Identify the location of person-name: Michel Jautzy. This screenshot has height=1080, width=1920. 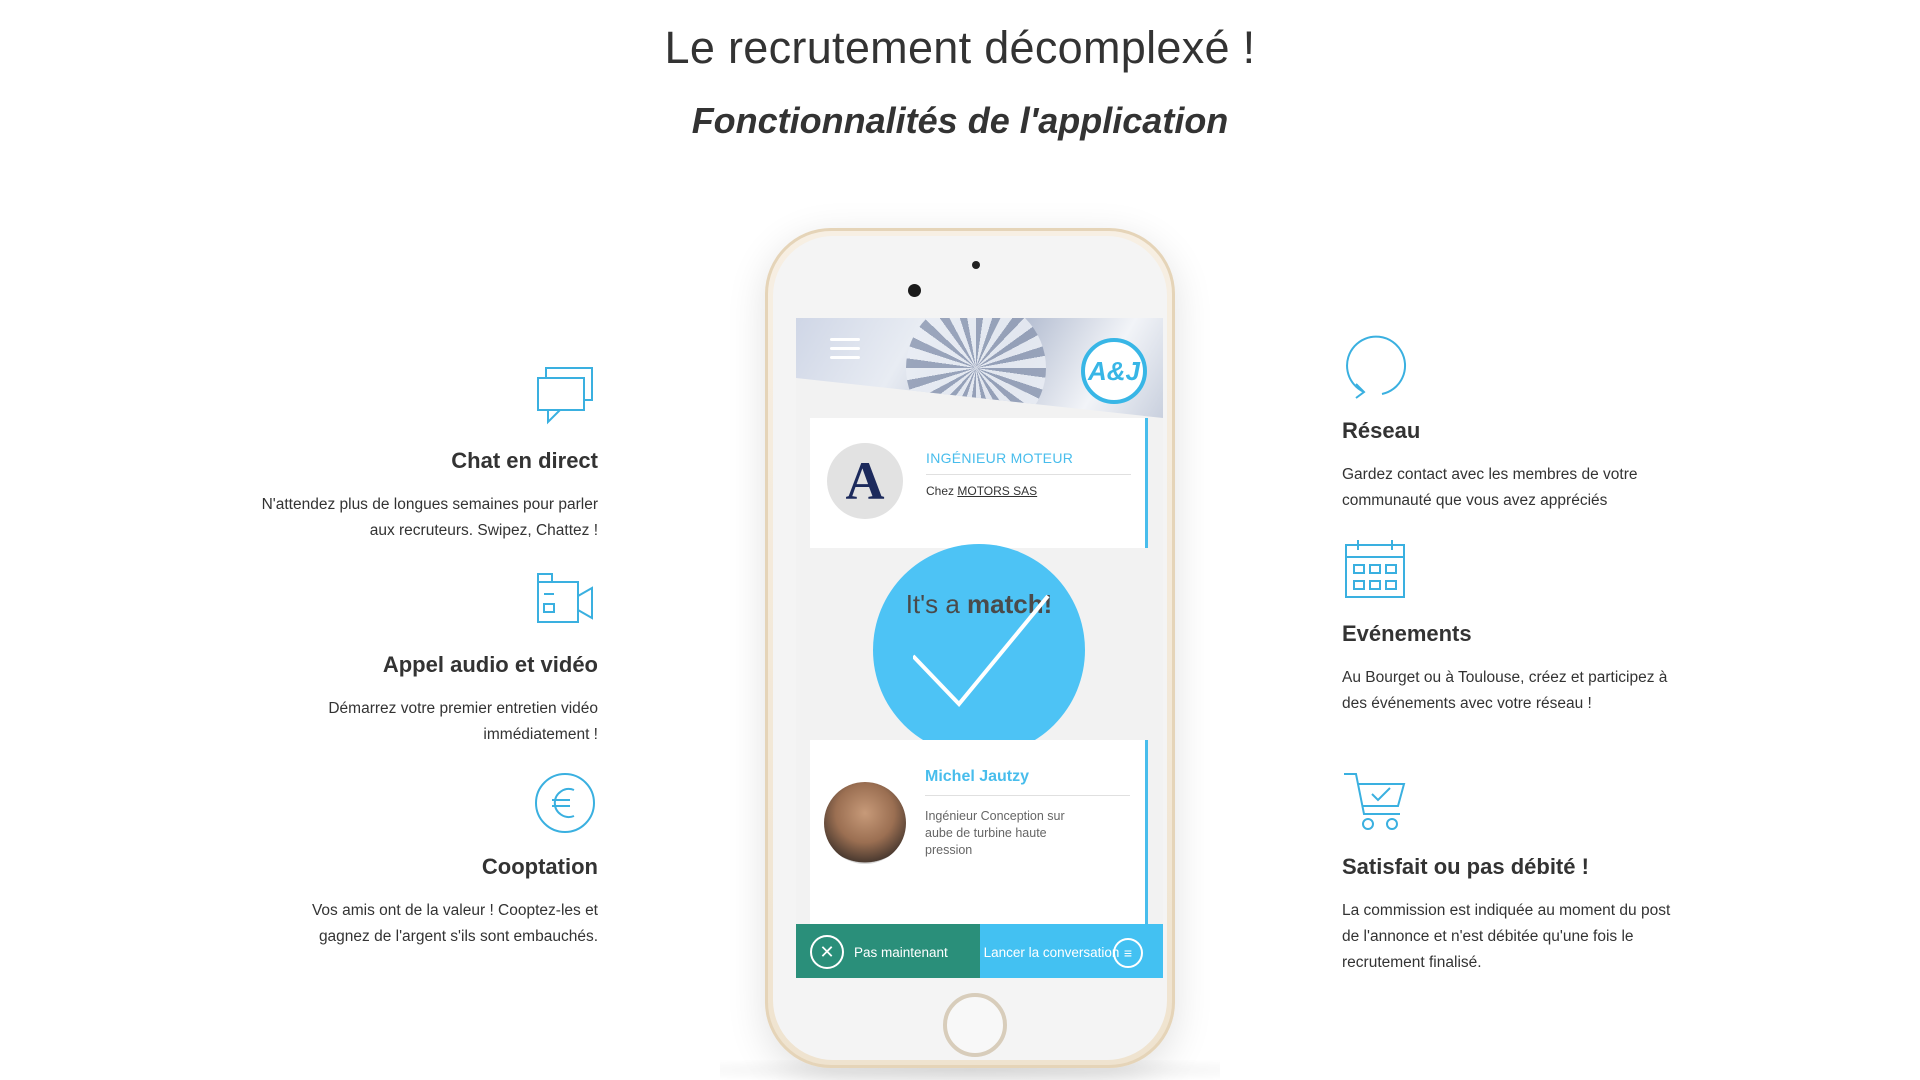
(977, 776).